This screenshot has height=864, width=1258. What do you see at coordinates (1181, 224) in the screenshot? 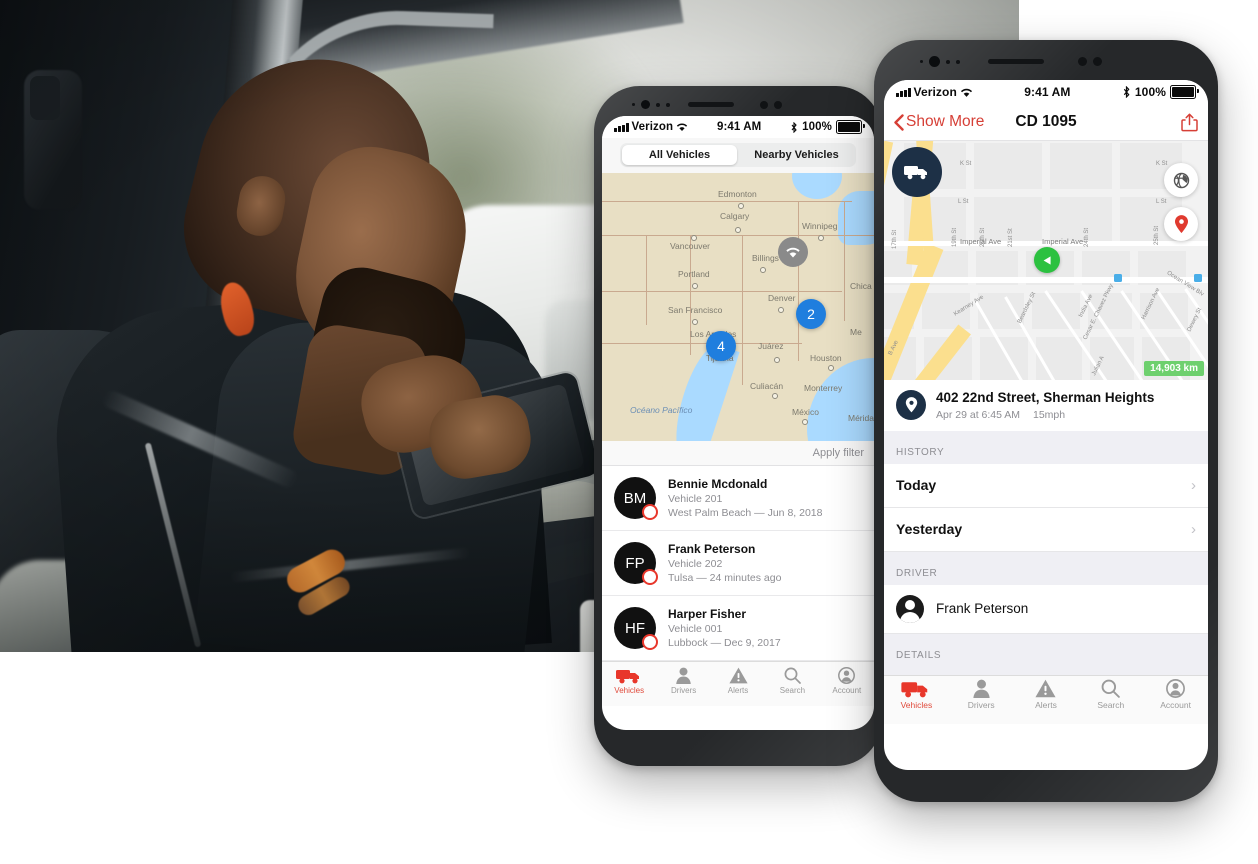
I see `locate-button` at bounding box center [1181, 224].